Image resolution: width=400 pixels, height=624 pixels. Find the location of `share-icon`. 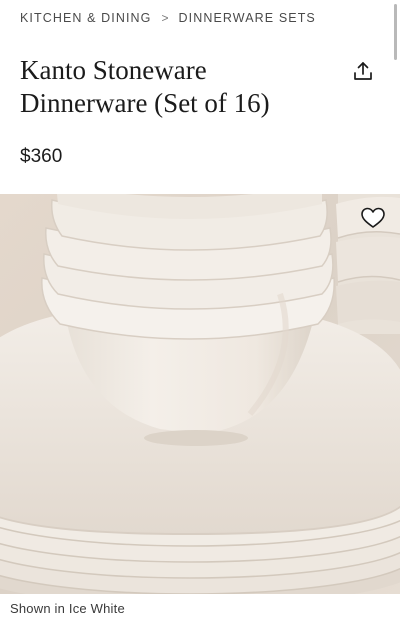

share-icon is located at coordinates (363, 71).